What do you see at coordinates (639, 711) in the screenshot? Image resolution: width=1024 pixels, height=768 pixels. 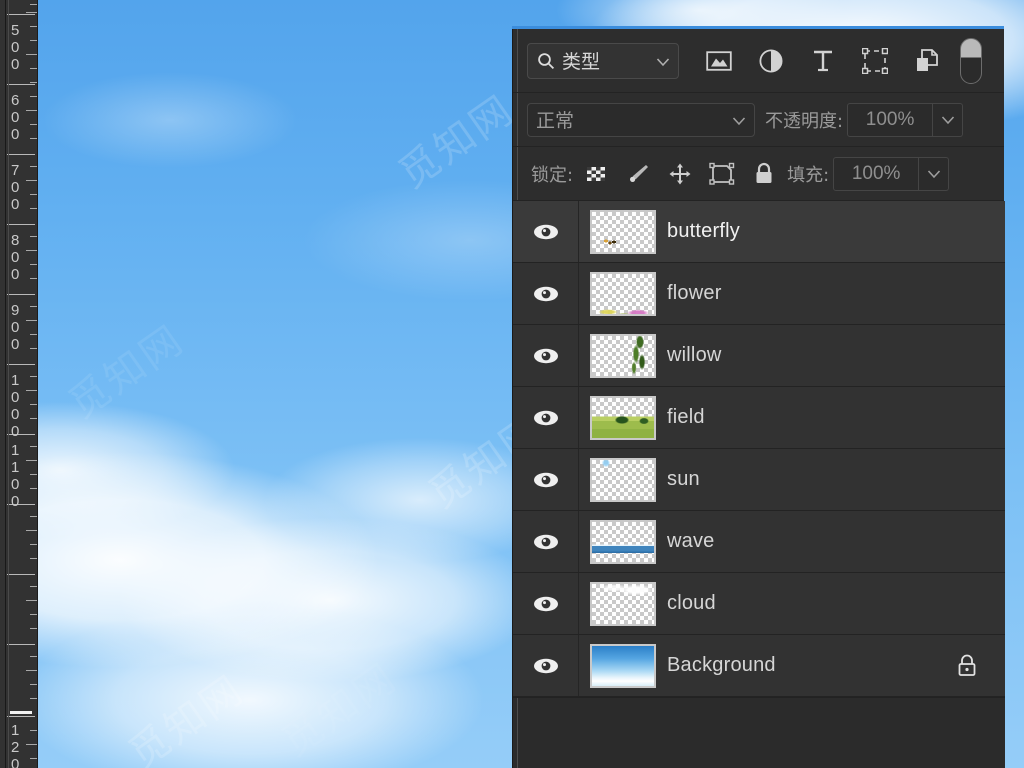 I see `layer-list-empty-area: 觅知网` at bounding box center [639, 711].